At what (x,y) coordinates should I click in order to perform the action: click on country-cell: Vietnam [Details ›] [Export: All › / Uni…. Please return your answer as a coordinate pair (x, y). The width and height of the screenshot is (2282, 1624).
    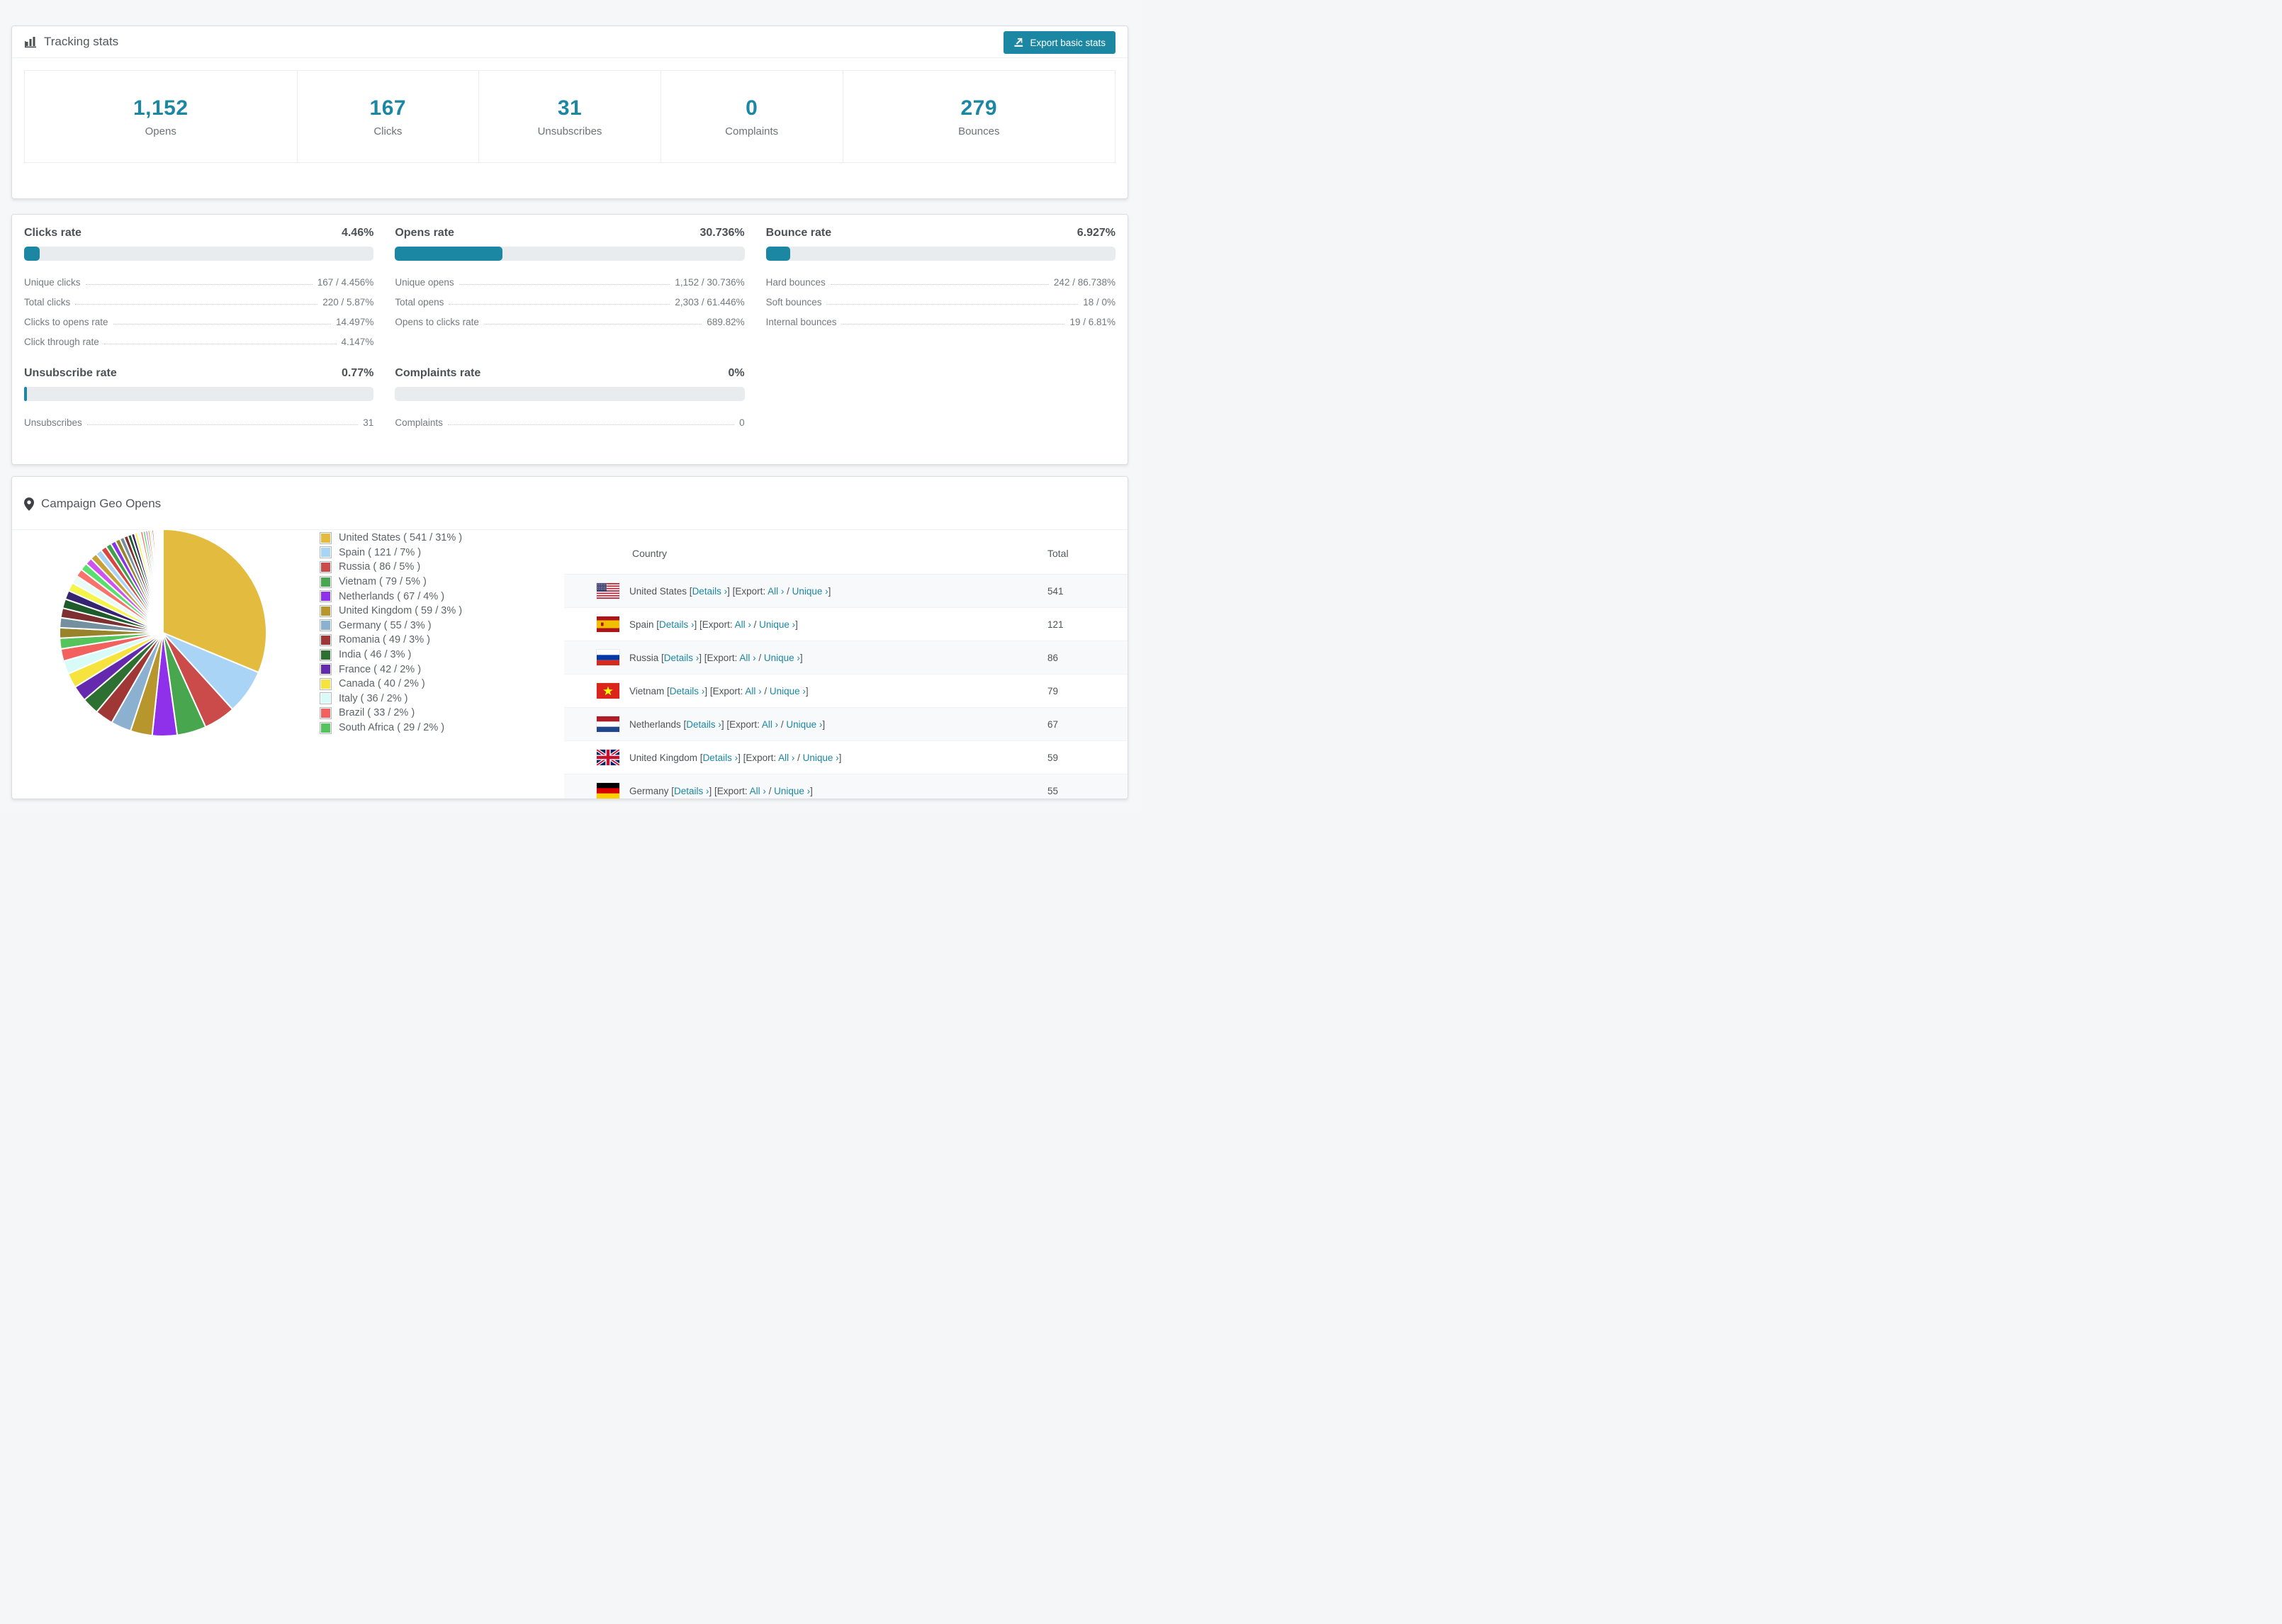
    Looking at the image, I should click on (719, 691).